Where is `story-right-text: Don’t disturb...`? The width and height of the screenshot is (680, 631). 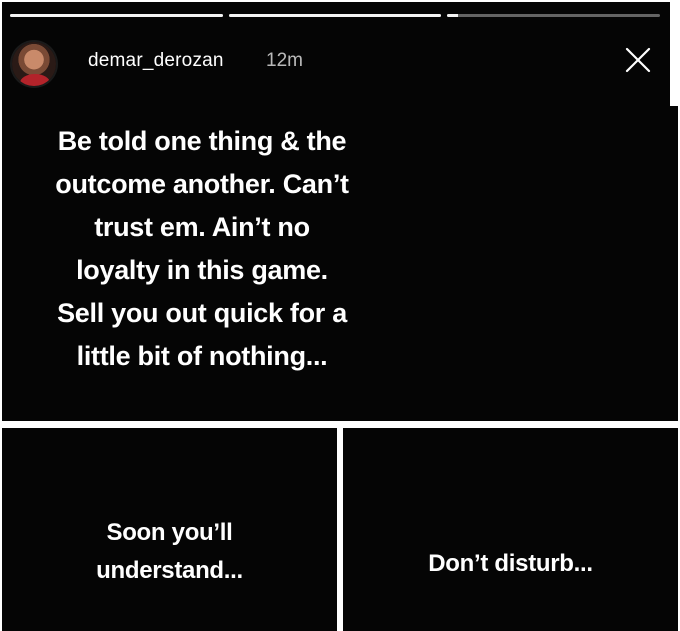 story-right-text: Don’t disturb... is located at coordinates (510, 563).